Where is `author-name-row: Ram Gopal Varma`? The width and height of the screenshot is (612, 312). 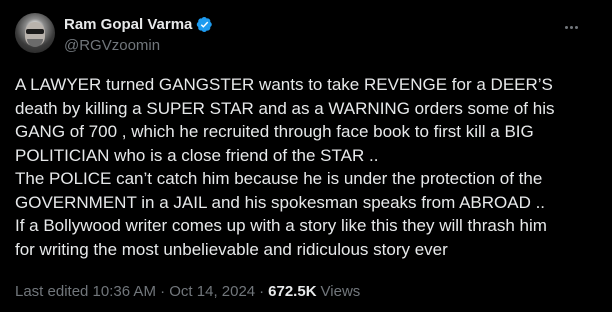
author-name-row: Ram Gopal Varma is located at coordinates (138, 24).